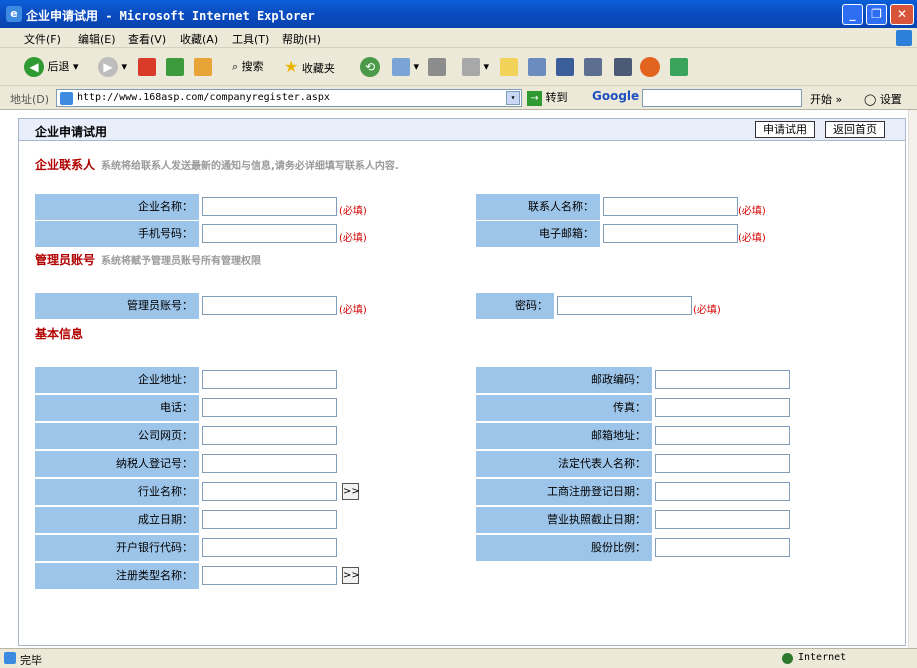 The image size is (917, 668). What do you see at coordinates (752, 238) in the screenshot?
I see `email-required: (必填)` at bounding box center [752, 238].